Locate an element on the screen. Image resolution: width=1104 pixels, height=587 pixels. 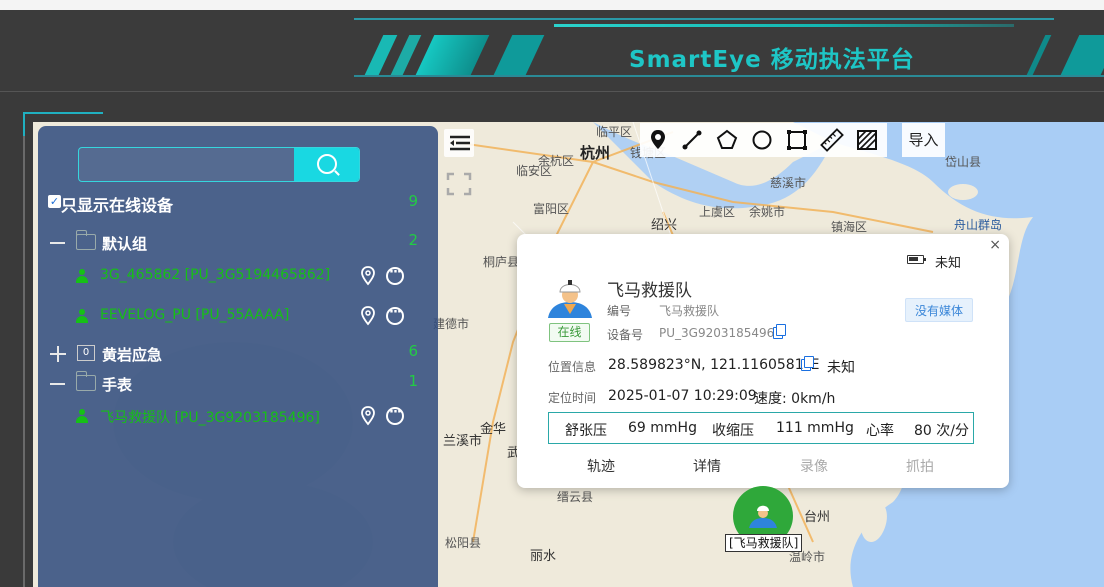
map-label: 建德市 is located at coordinates (451, 324).